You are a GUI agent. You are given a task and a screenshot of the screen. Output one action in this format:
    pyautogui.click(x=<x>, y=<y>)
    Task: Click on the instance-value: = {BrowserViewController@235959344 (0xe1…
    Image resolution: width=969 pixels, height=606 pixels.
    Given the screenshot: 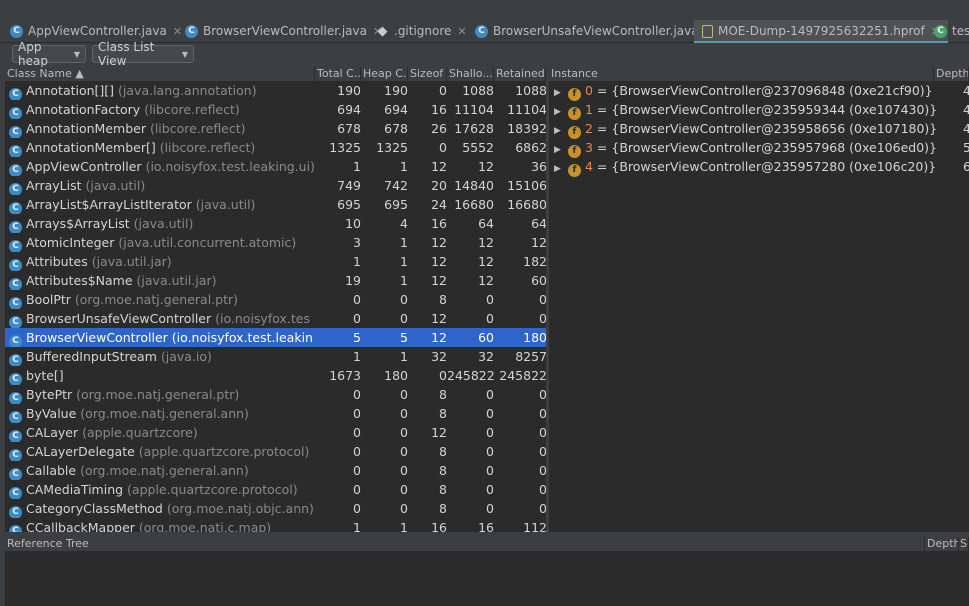 What is the action you would take?
    pyautogui.click(x=765, y=109)
    